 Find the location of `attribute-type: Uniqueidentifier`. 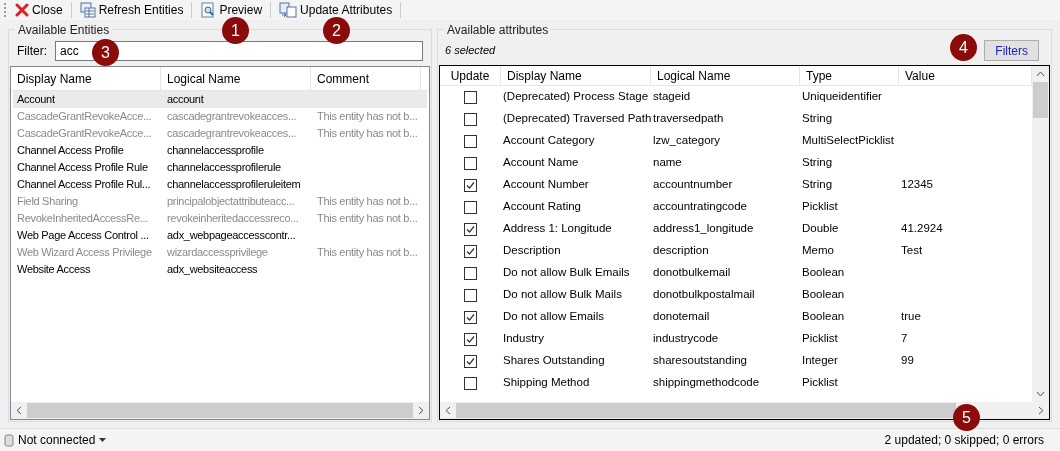

attribute-type: Uniqueidentifier is located at coordinates (842, 97).